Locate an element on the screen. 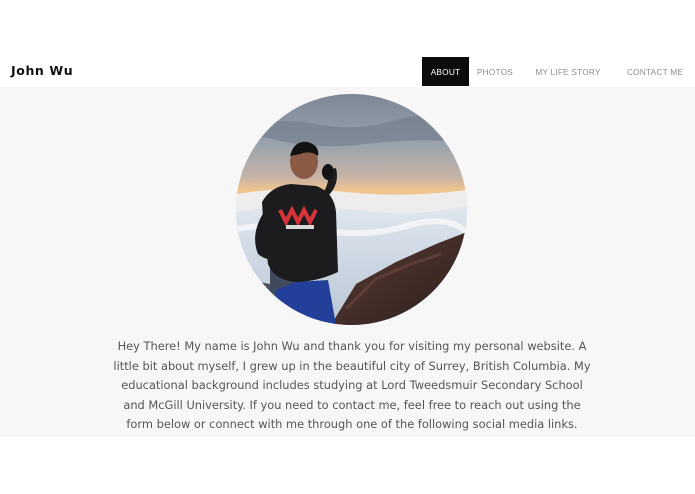 The width and height of the screenshot is (695, 494). main-nav: ABOUT PHOTOS MY LIFE STORY CONTACT ME is located at coordinates (558, 71).